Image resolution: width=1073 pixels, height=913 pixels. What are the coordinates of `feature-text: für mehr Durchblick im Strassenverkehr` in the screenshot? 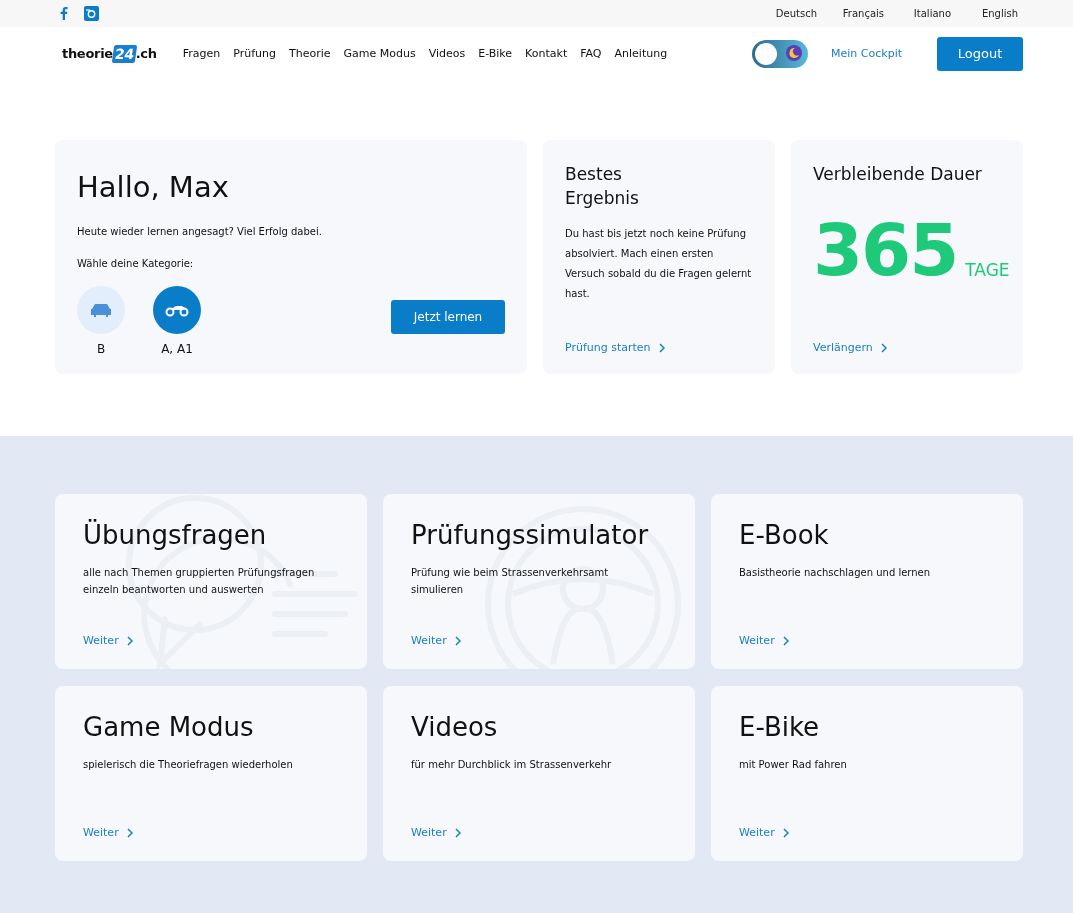 It's located at (512, 765).